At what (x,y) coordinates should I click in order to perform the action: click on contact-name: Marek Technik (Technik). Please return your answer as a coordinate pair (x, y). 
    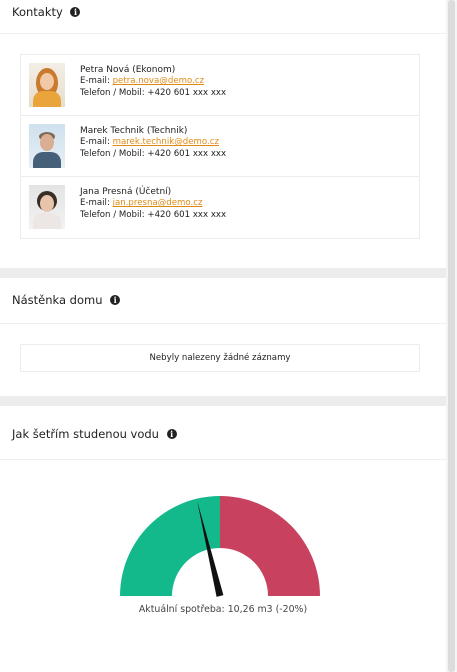
    Looking at the image, I should click on (134, 131).